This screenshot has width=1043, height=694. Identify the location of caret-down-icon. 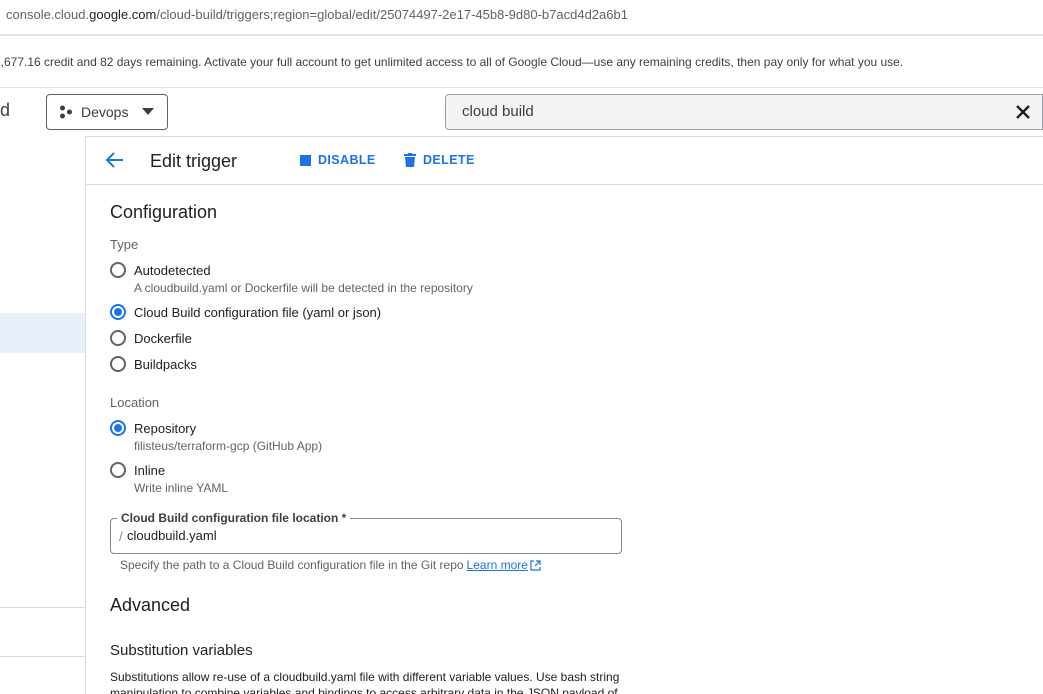
(148, 111).